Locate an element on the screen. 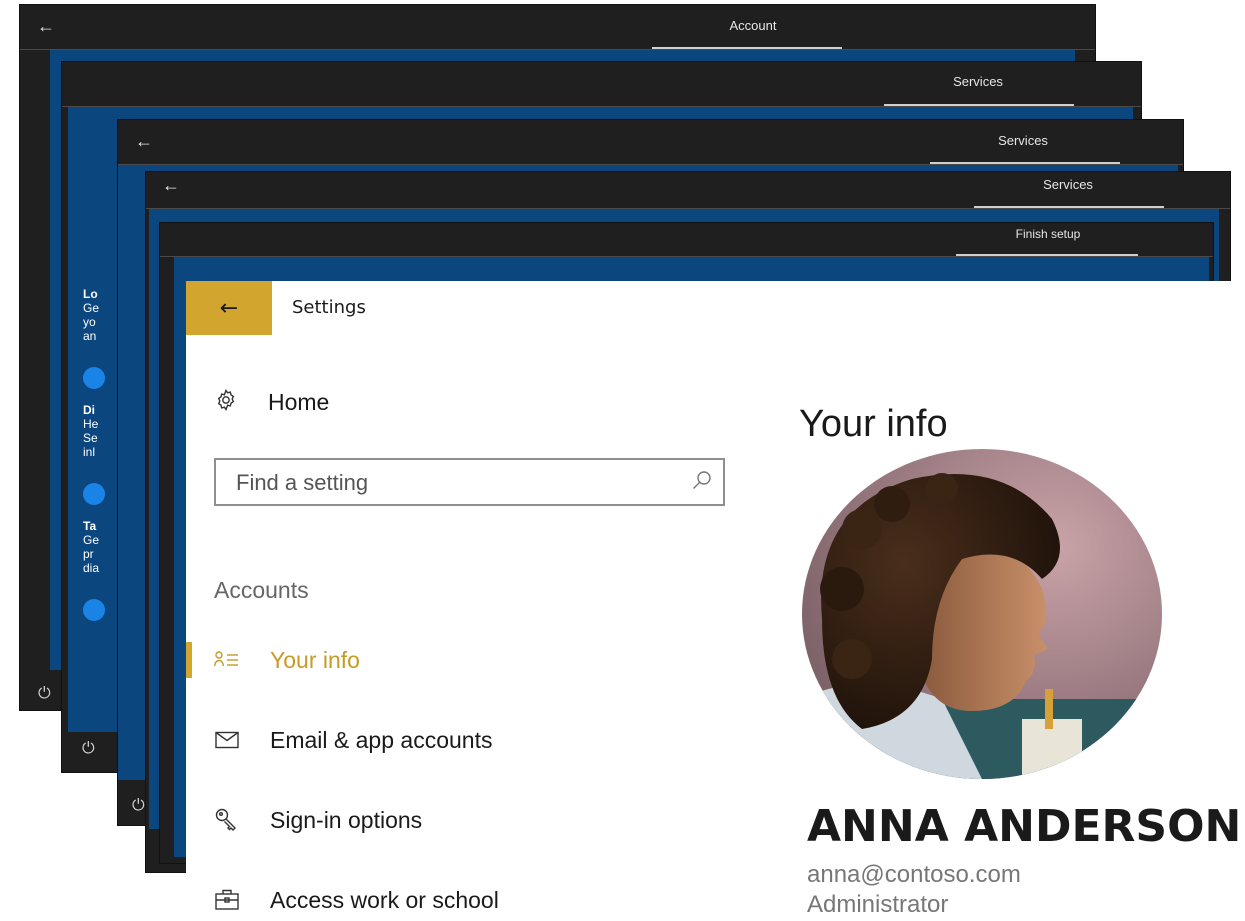 The height and width of the screenshot is (921, 1245). mail-icon is located at coordinates (227, 740).